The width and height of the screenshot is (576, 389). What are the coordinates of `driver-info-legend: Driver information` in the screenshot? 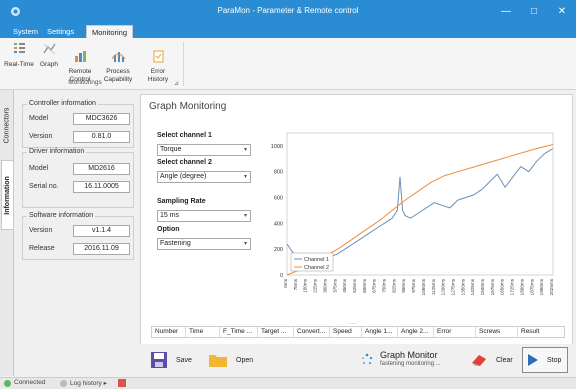 It's located at (57, 151).